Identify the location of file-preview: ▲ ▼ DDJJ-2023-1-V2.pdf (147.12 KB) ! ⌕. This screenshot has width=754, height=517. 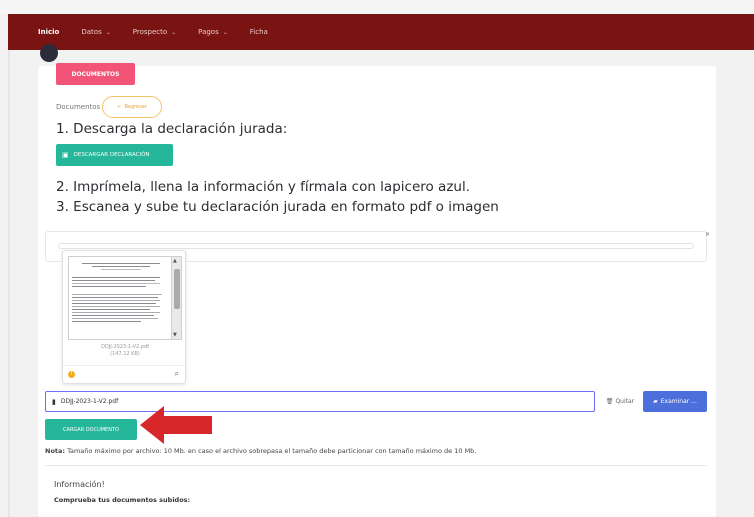
(124, 317).